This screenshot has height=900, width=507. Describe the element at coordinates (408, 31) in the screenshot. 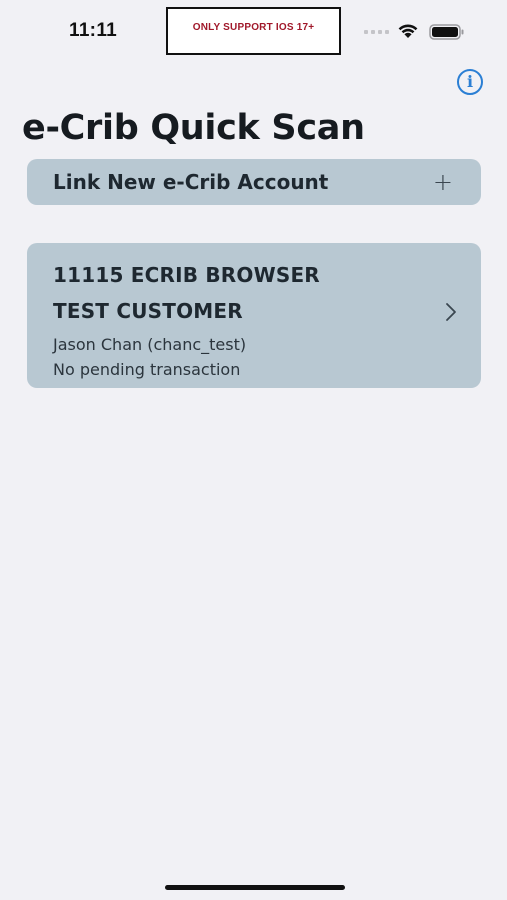

I see `wifi-icon` at that location.